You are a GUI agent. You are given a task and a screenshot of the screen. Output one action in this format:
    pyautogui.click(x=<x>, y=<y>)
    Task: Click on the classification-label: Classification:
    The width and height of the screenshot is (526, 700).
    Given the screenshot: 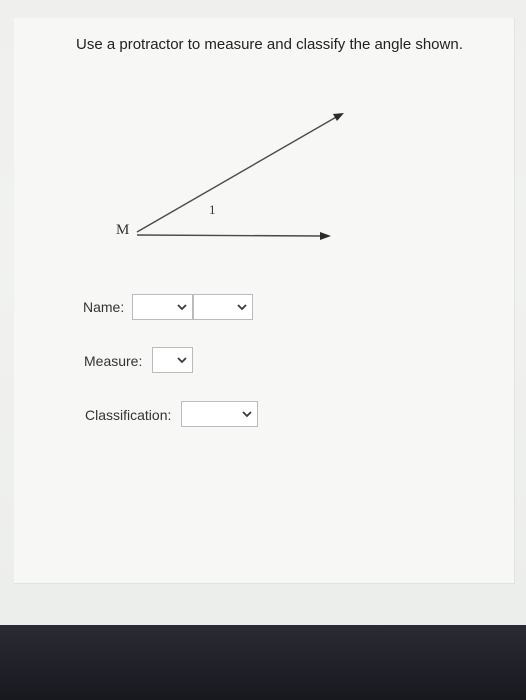 What is the action you would take?
    pyautogui.click(x=128, y=415)
    